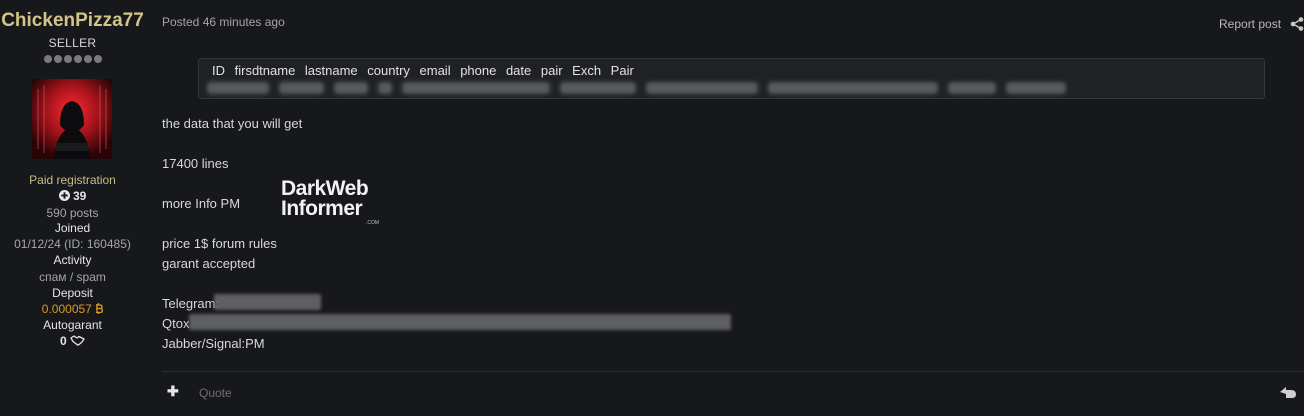  I want to click on reply-icon, so click(1288, 392).